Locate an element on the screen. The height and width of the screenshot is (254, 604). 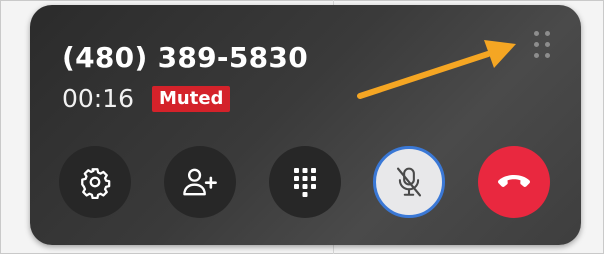
gear-icon is located at coordinates (96, 183).